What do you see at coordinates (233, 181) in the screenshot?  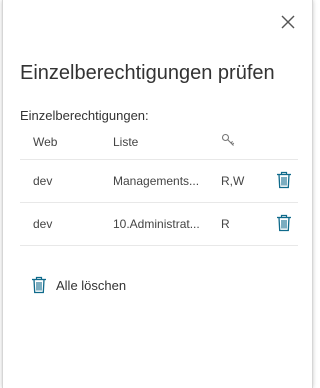 I see `cell-permissions: R,W` at bounding box center [233, 181].